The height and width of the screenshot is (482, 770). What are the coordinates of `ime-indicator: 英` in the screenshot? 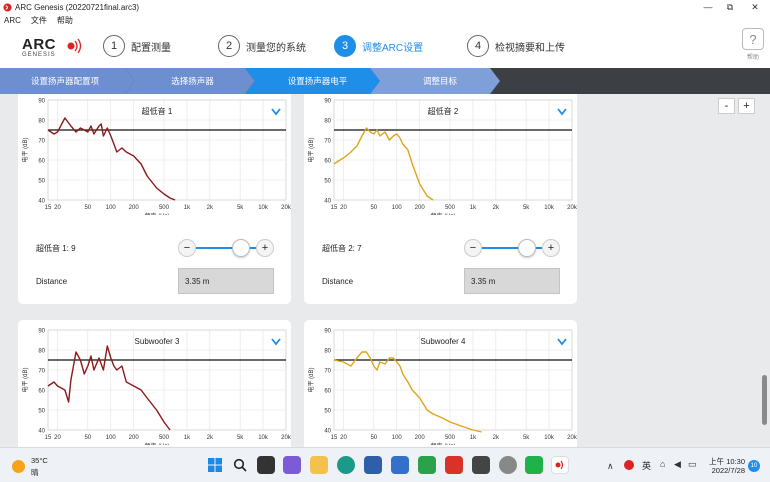 It's located at (646, 465).